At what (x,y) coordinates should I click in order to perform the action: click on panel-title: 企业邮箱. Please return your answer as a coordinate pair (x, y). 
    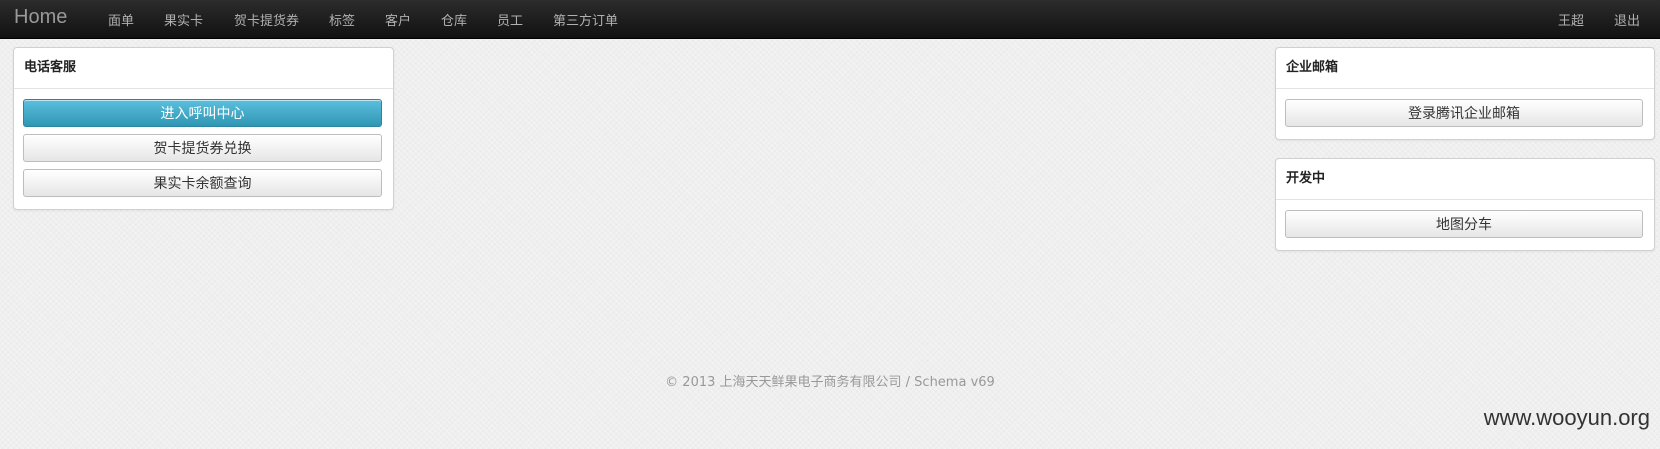
    Looking at the image, I should click on (1465, 68).